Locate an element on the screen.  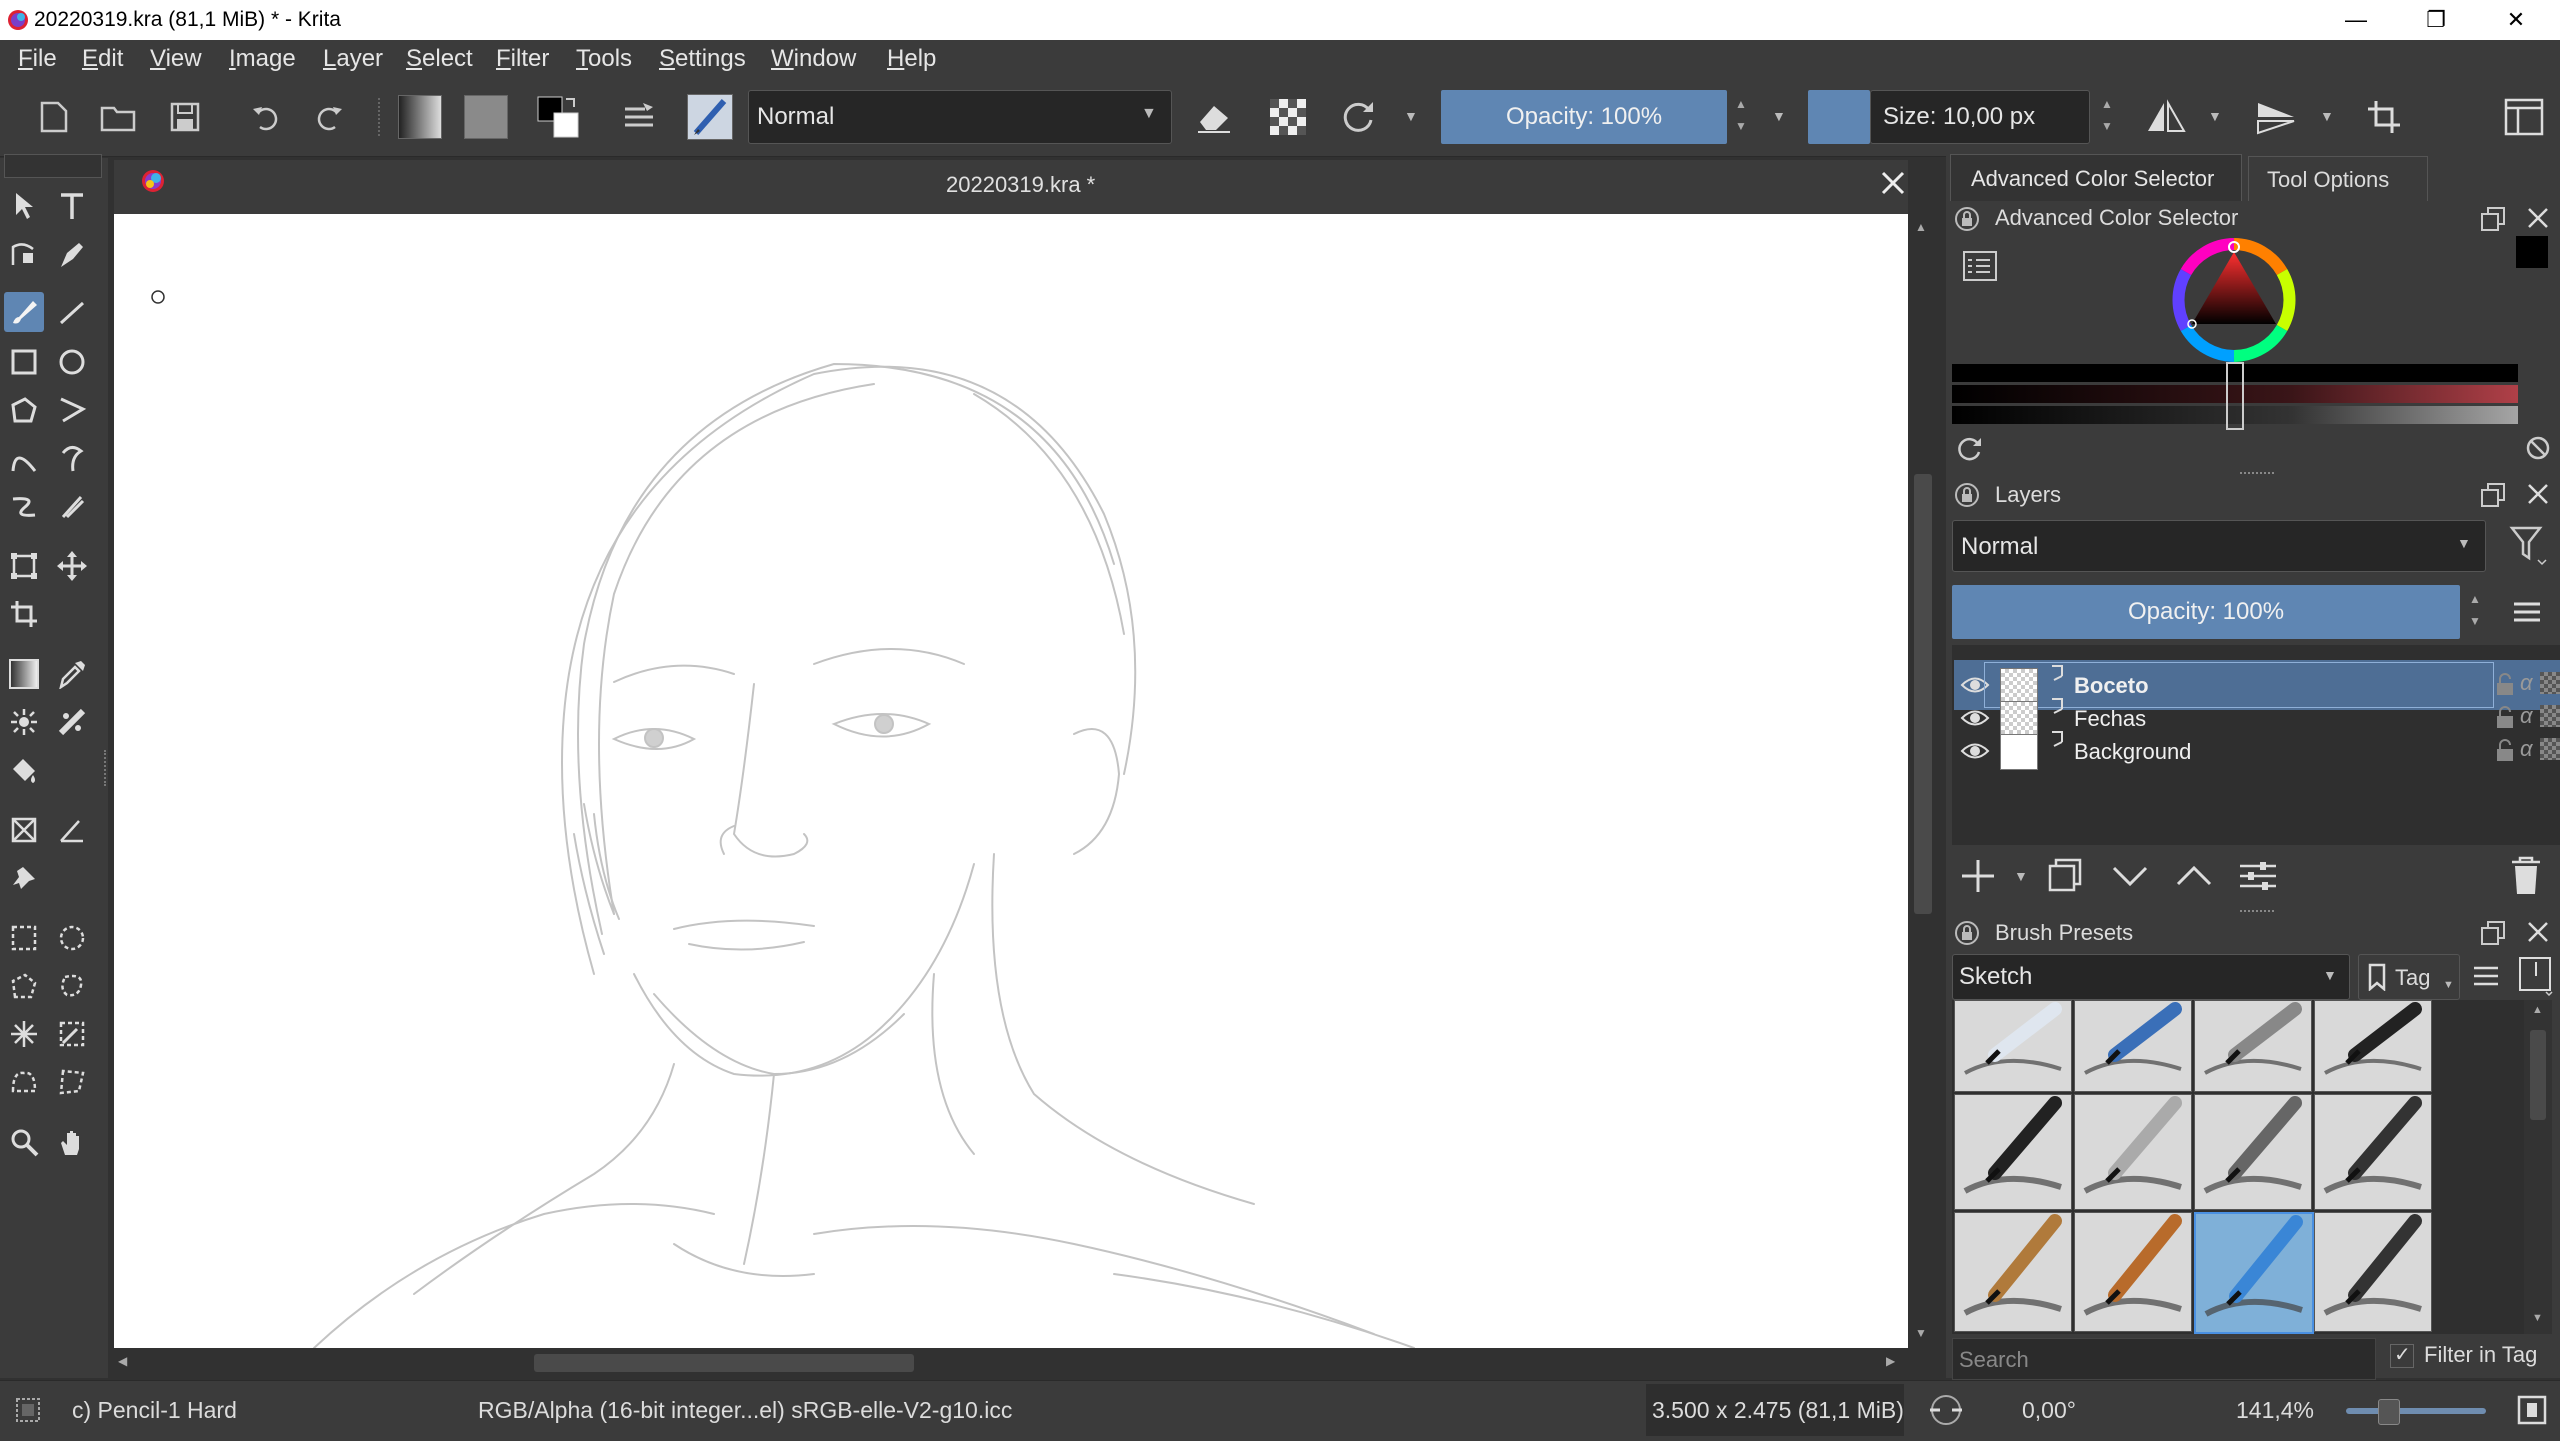
text-tool-icon is located at coordinates (72, 206).